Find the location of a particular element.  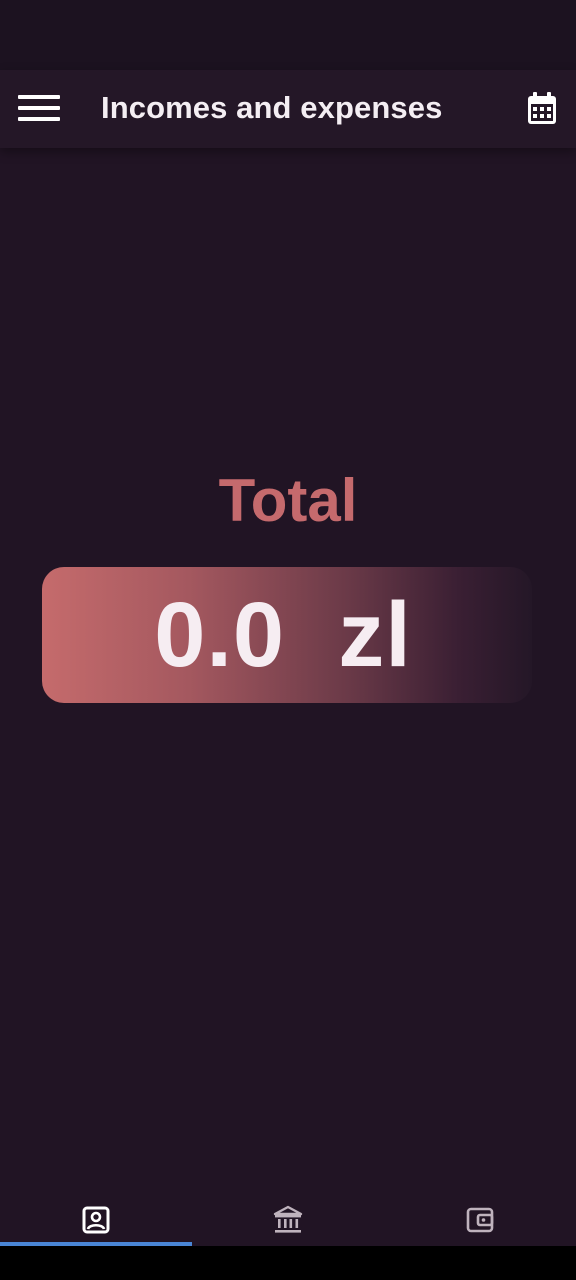

status-bar is located at coordinates (288, 35).